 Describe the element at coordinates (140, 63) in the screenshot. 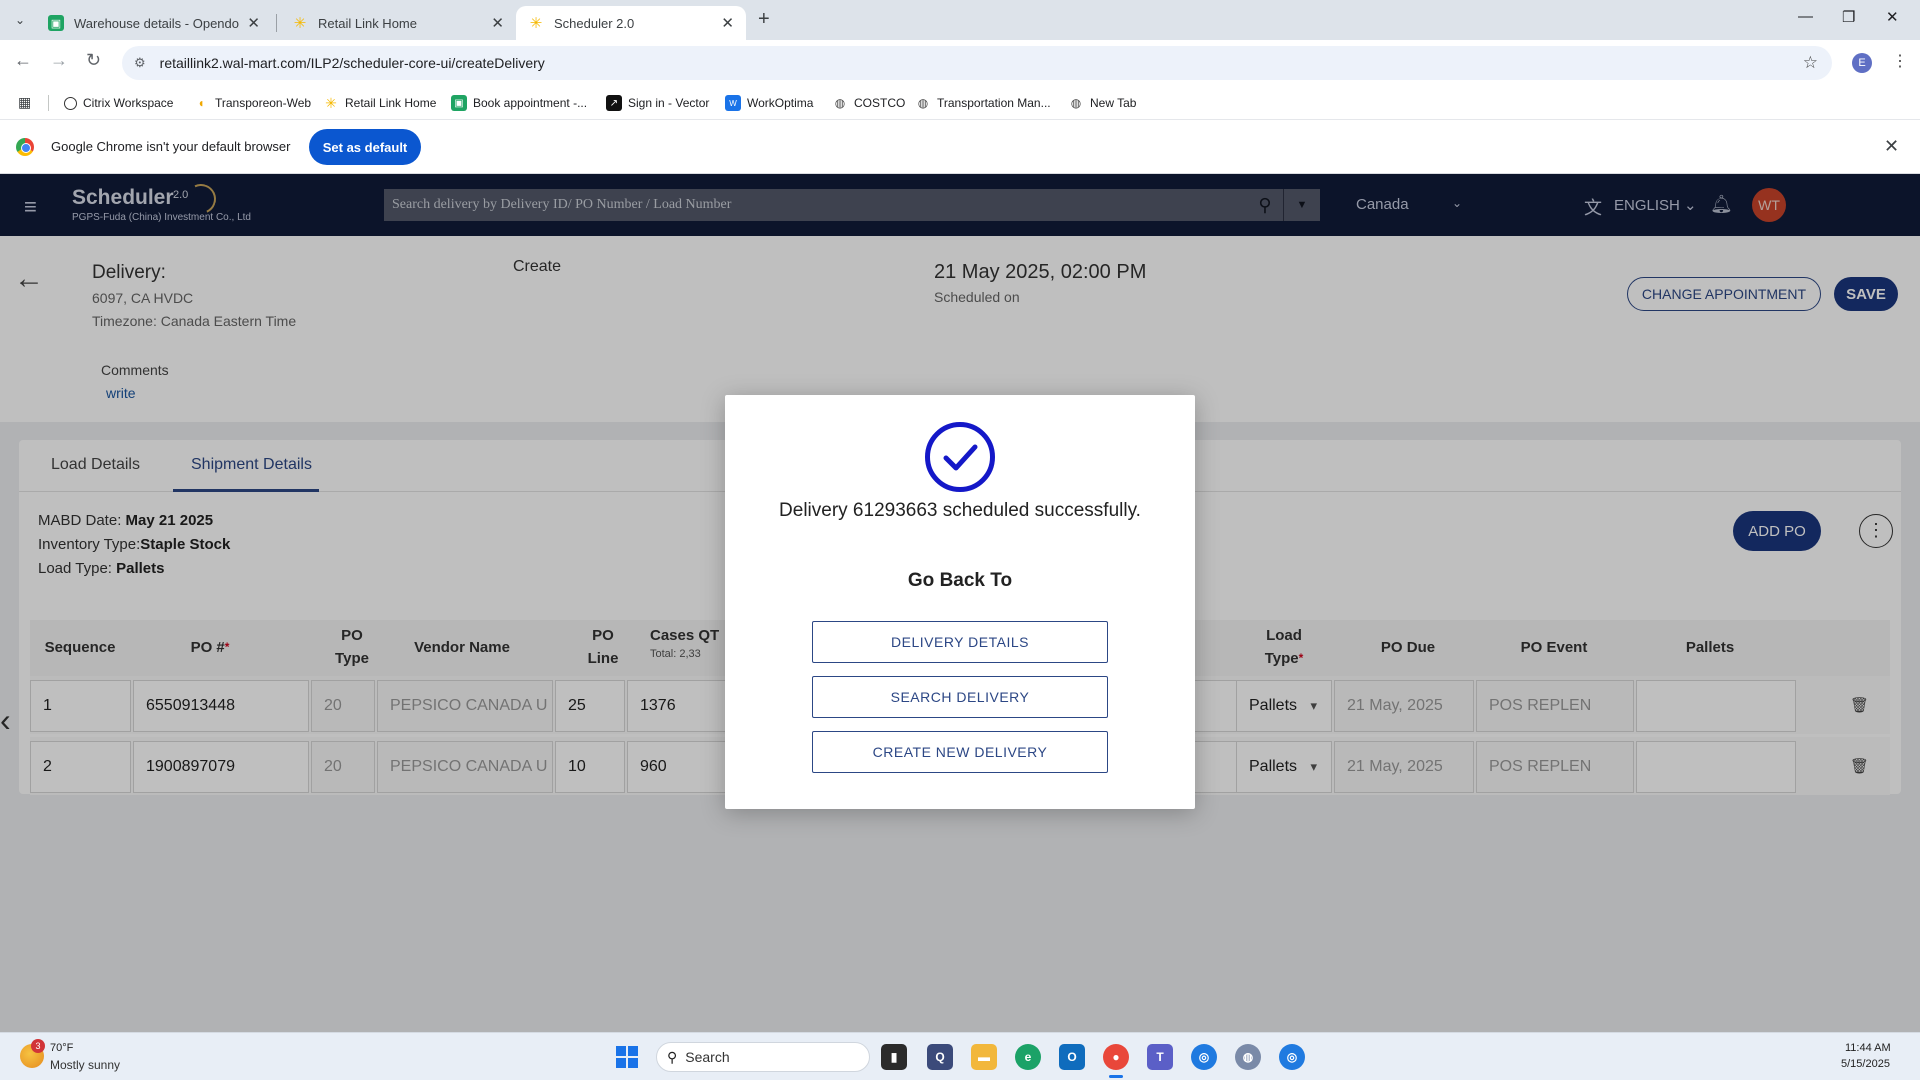

I see `site-info-icon: ⚙` at that location.